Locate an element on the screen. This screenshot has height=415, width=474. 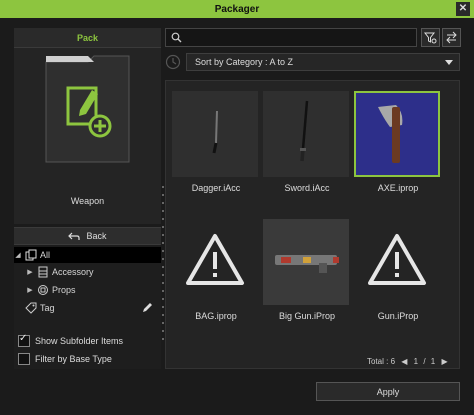
tree-label: All is located at coordinates (45, 255).